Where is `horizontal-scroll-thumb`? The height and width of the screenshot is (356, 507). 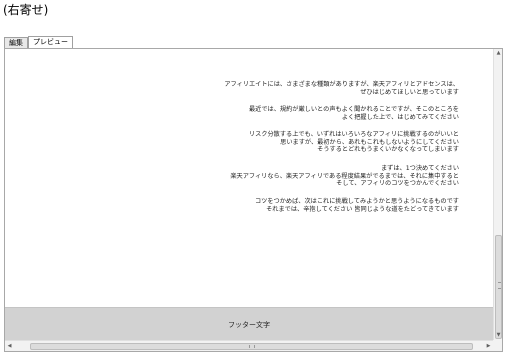 horizontal-scroll-thumb is located at coordinates (251, 346).